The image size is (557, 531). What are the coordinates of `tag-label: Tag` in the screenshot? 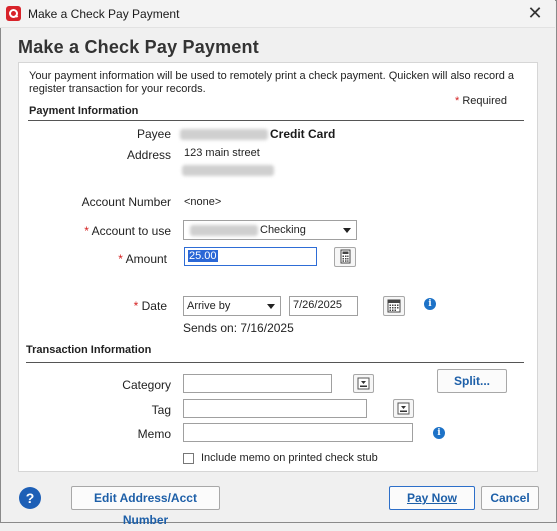 It's located at (161, 410).